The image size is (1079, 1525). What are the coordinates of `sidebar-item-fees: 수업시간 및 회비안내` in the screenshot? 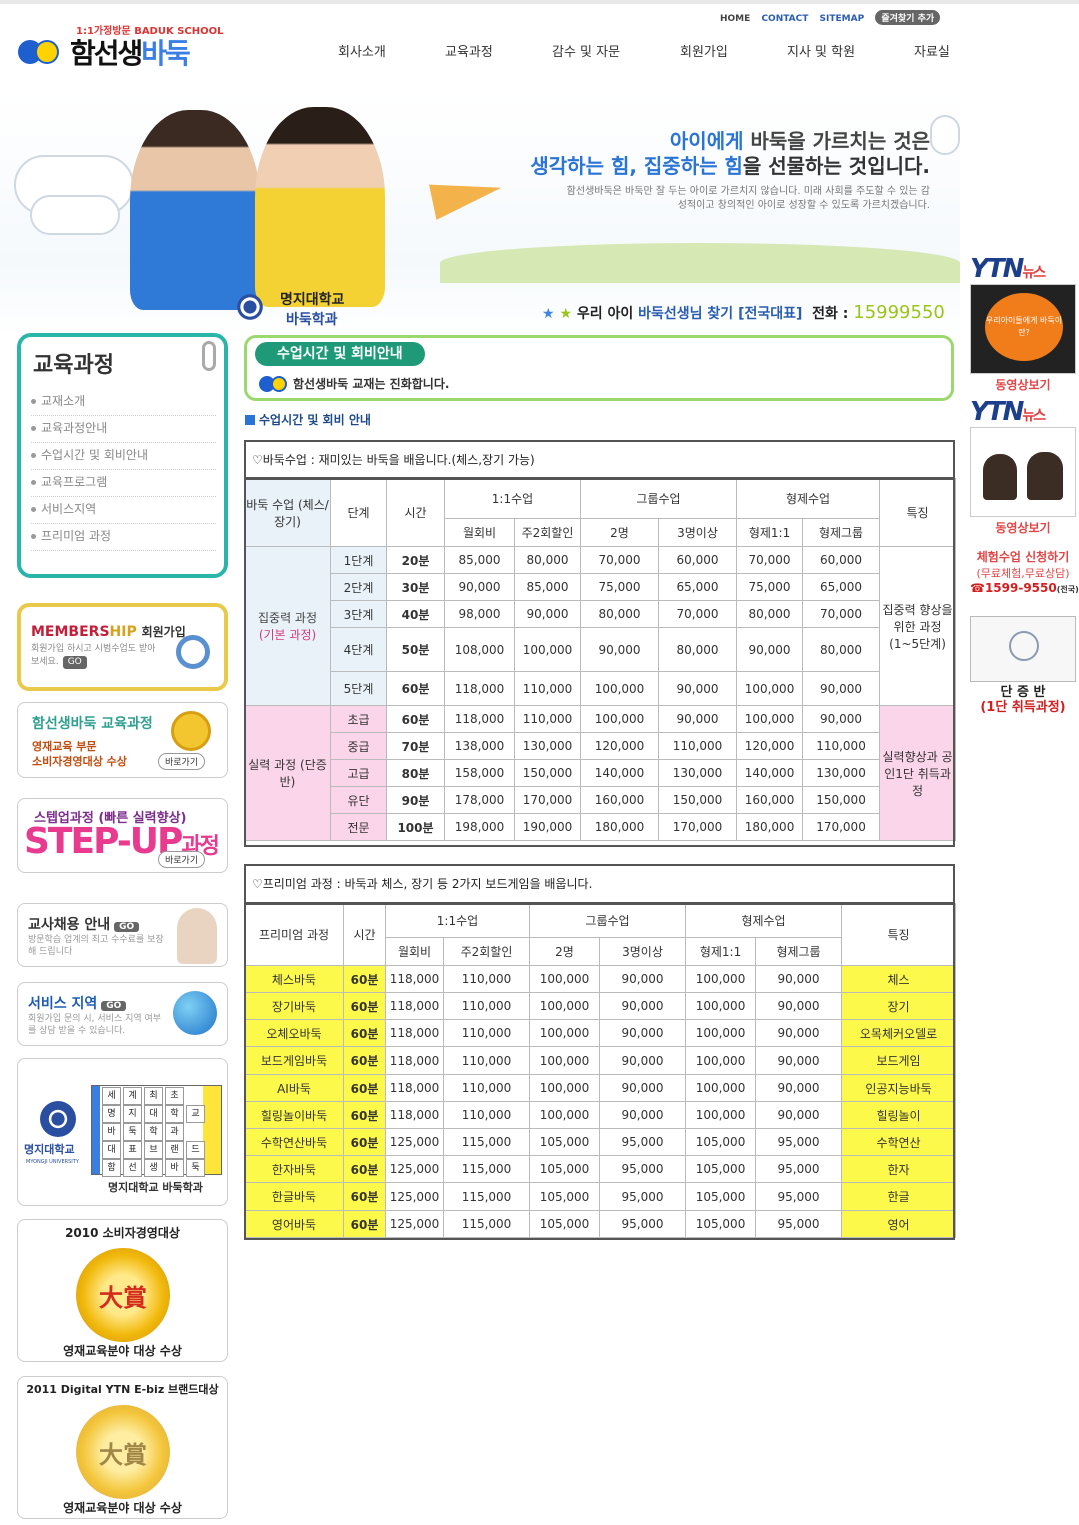 It's located at (123, 456).